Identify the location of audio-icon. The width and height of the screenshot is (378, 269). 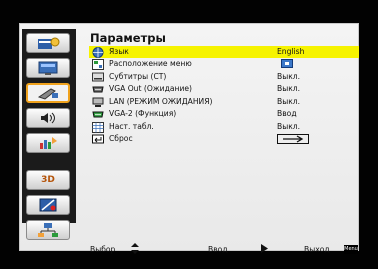
(48, 118).